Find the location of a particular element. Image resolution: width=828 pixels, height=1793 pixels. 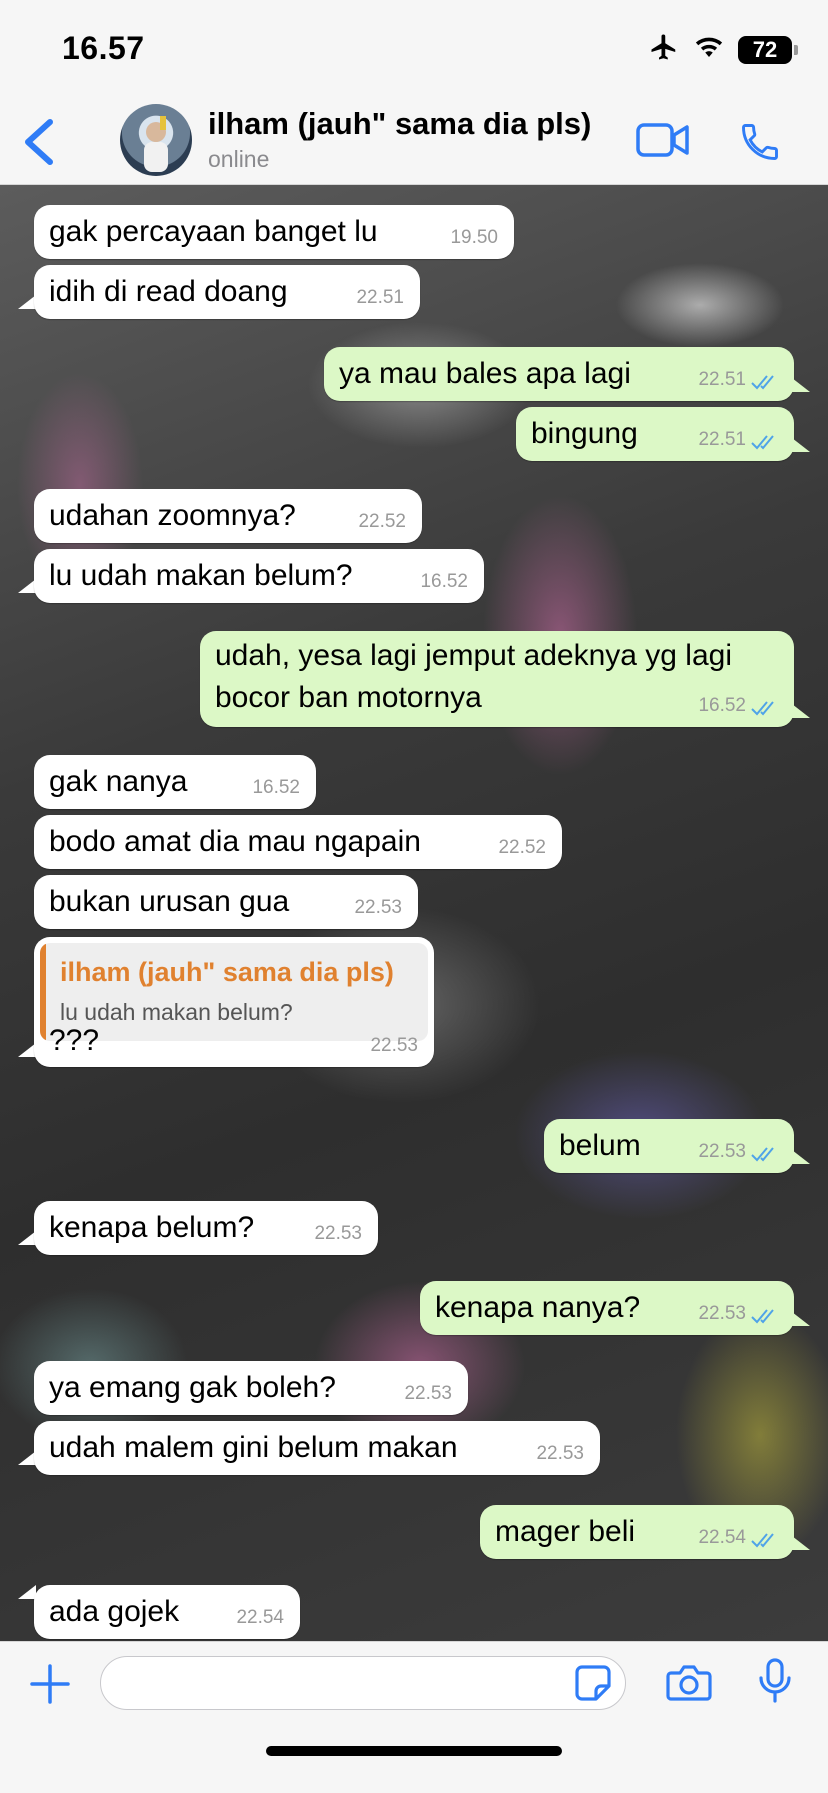

message-bubble-outgoing: mager beli 22.54 is located at coordinates (637, 1532).